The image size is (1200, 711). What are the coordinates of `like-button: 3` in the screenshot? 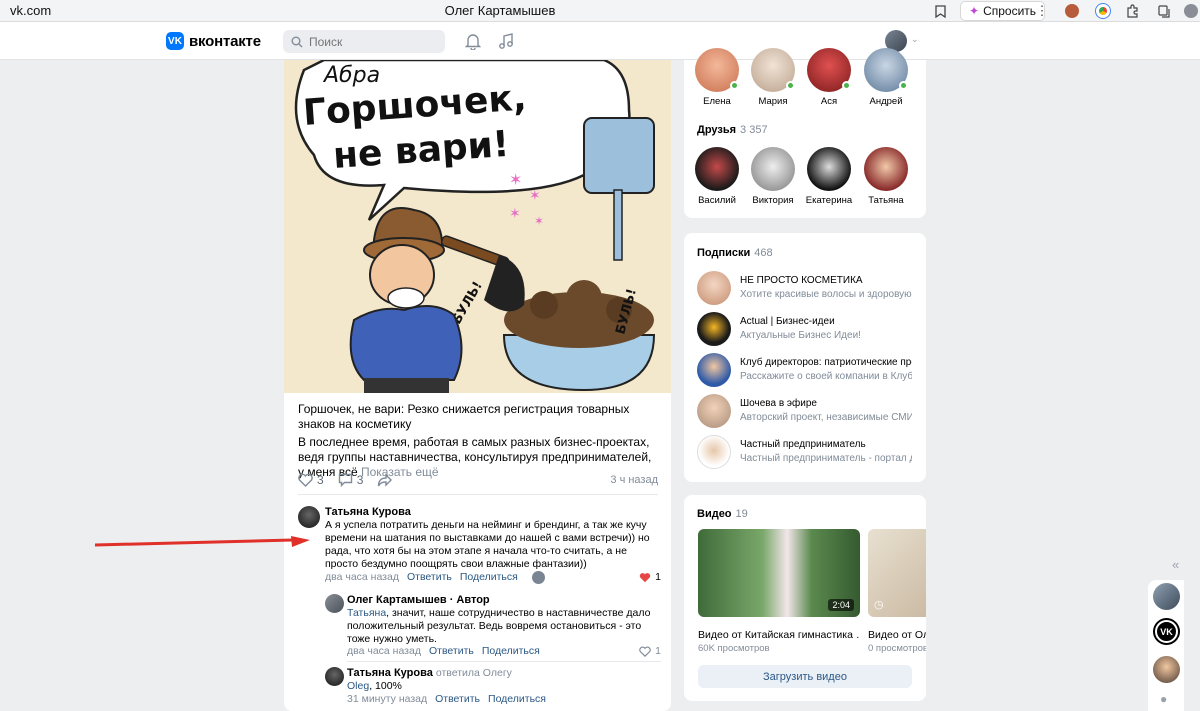 It's located at (311, 480).